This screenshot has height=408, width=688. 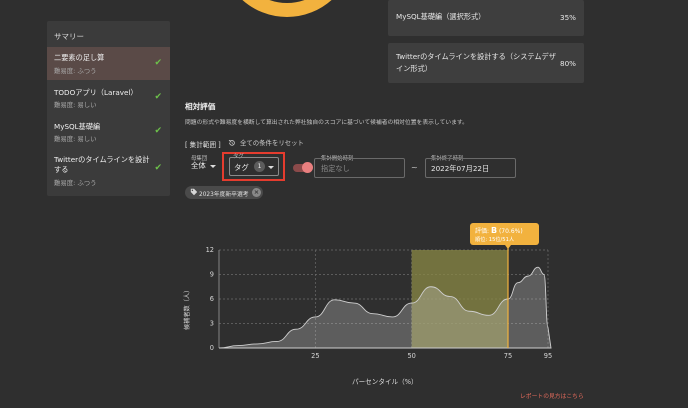 What do you see at coordinates (212, 299) in the screenshot?
I see `y-tick-label: 6` at bounding box center [212, 299].